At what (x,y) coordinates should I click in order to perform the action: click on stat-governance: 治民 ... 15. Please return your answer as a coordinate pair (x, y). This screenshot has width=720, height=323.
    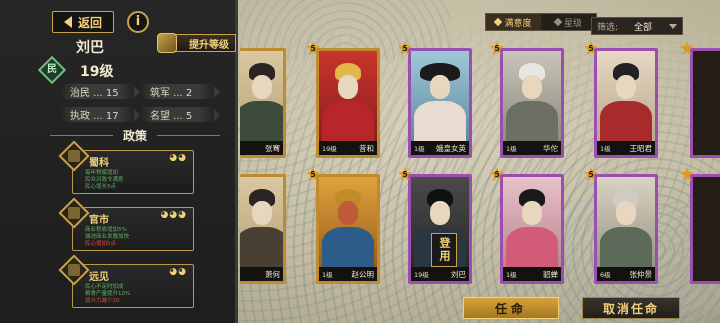
    Looking at the image, I should click on (100, 91).